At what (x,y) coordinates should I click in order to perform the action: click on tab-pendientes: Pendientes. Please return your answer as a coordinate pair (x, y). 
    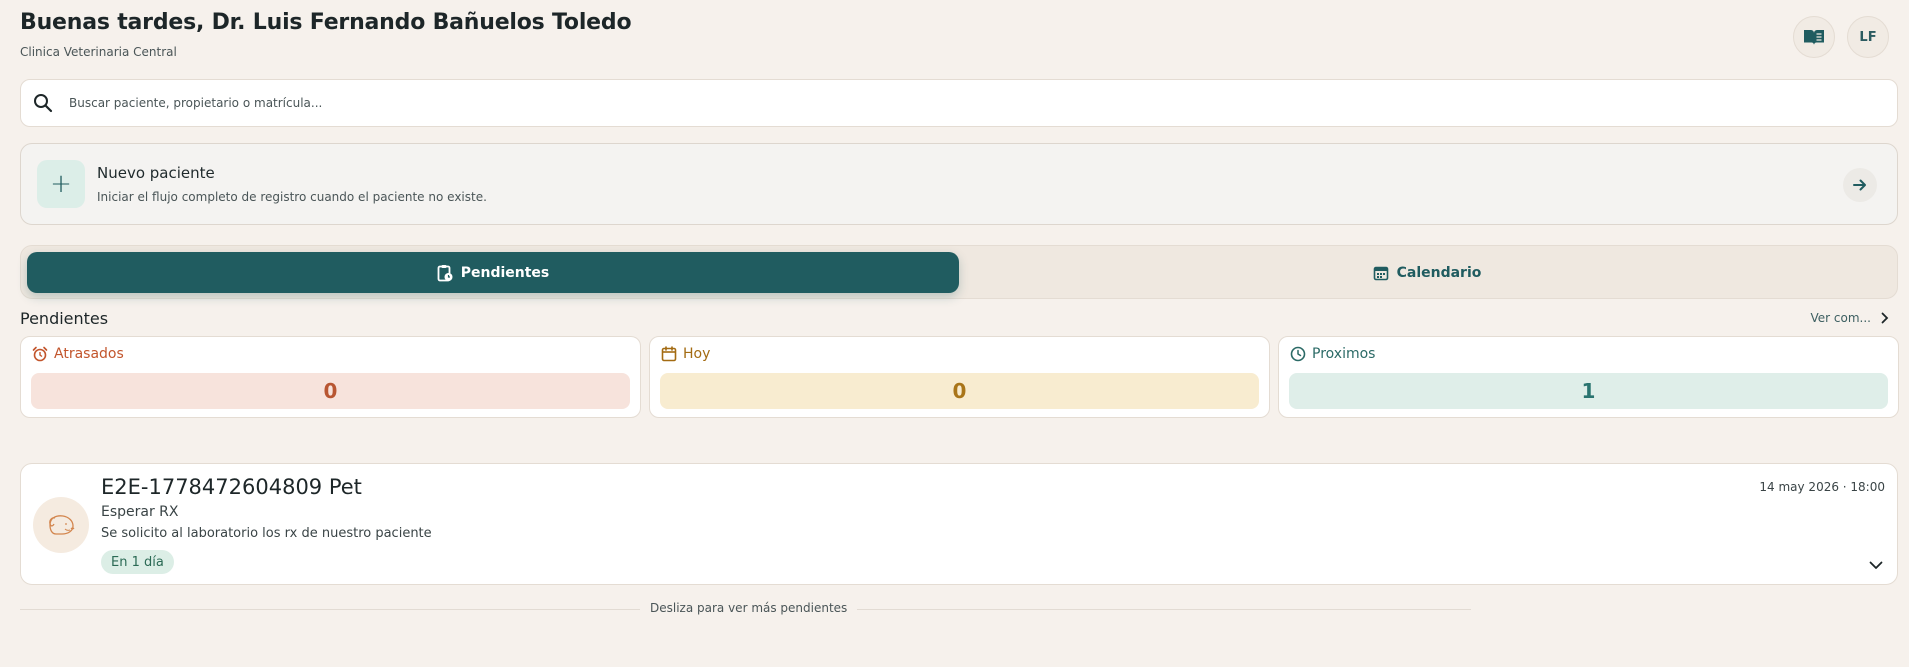
    Looking at the image, I should click on (493, 272).